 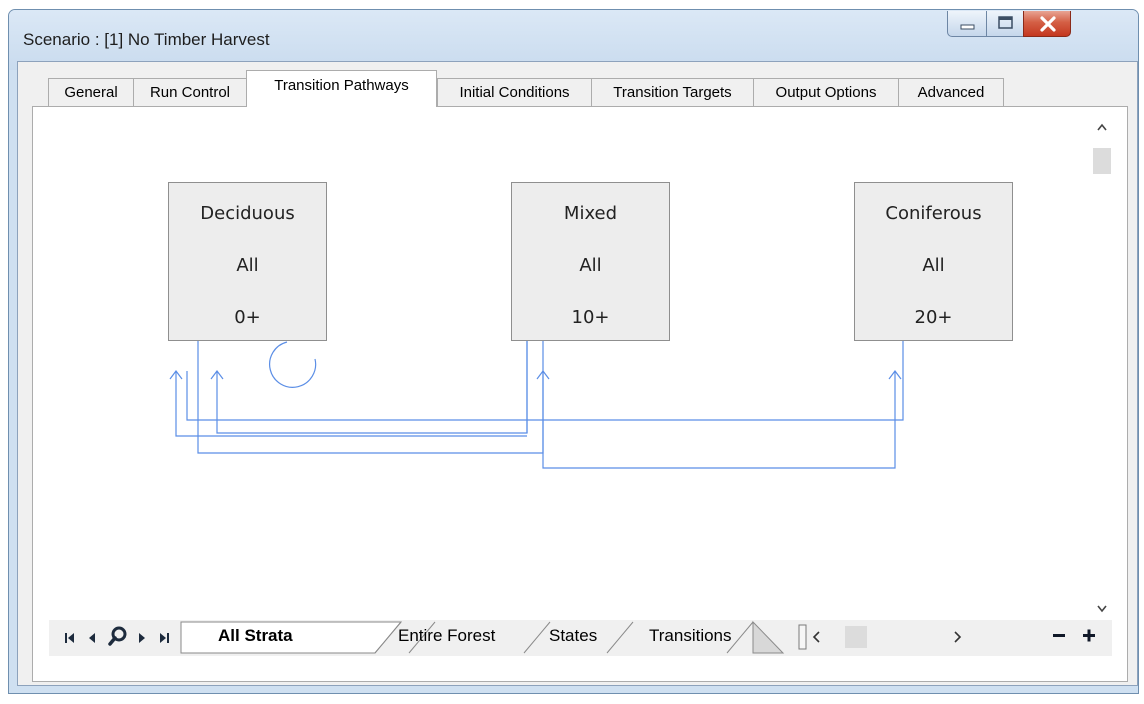 I want to click on state-age: 20+, so click(x=933, y=317).